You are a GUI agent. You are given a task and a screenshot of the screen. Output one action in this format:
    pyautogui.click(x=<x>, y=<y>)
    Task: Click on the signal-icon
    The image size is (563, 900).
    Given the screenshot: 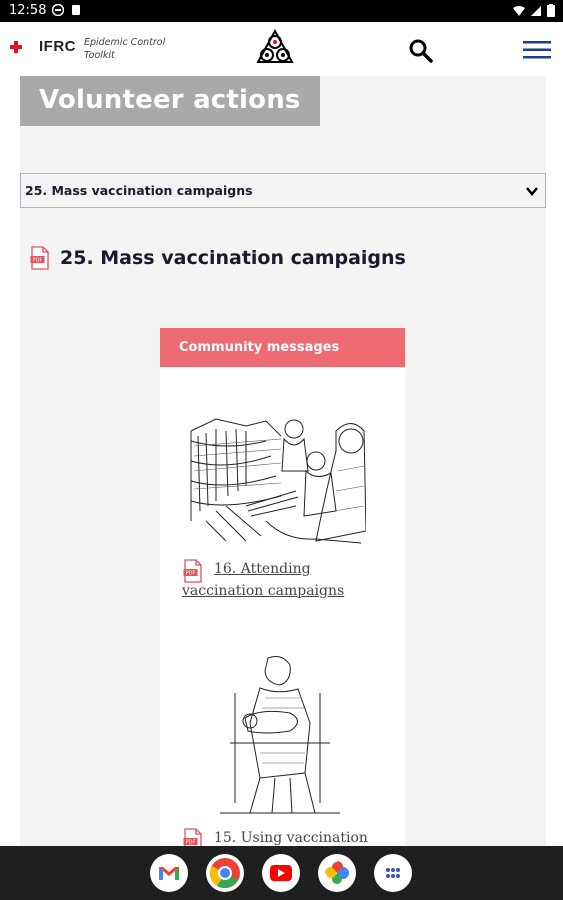 What is the action you would take?
    pyautogui.click(x=536, y=10)
    